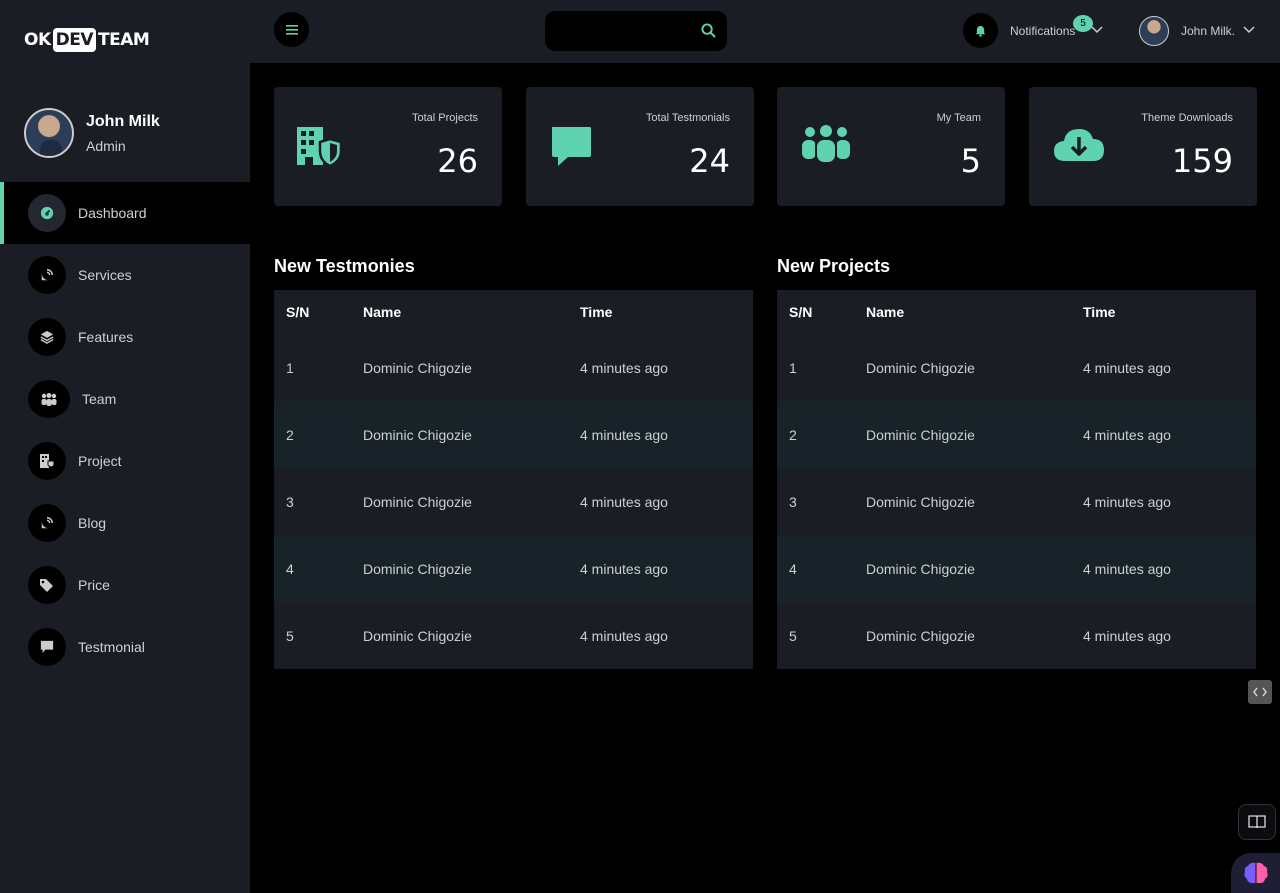 Image resolution: width=1280 pixels, height=893 pixels. I want to click on sidebar-item-price: Price, so click(125, 585).